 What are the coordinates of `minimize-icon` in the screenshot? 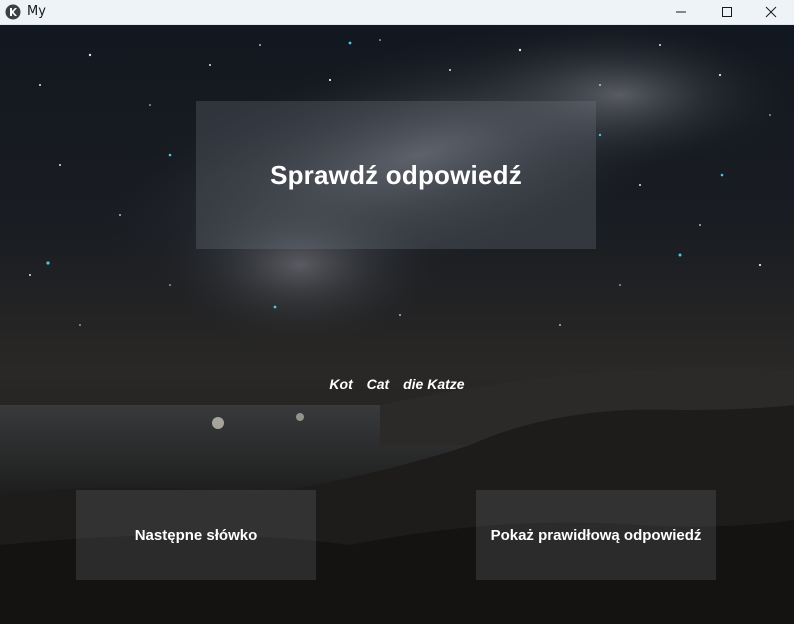 It's located at (681, 12).